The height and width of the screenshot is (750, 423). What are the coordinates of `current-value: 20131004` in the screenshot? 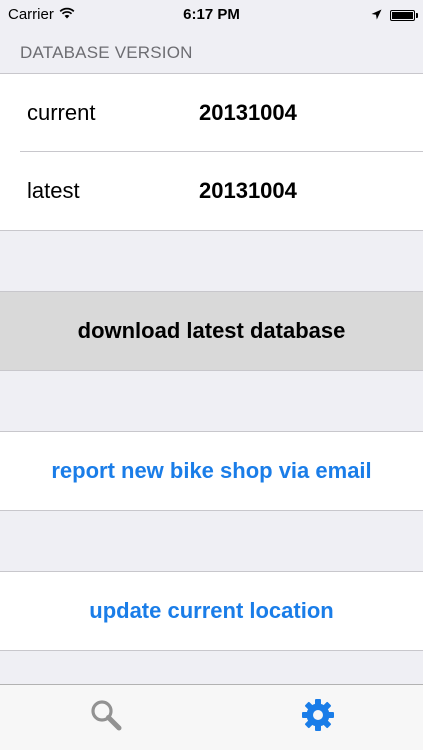 It's located at (248, 112).